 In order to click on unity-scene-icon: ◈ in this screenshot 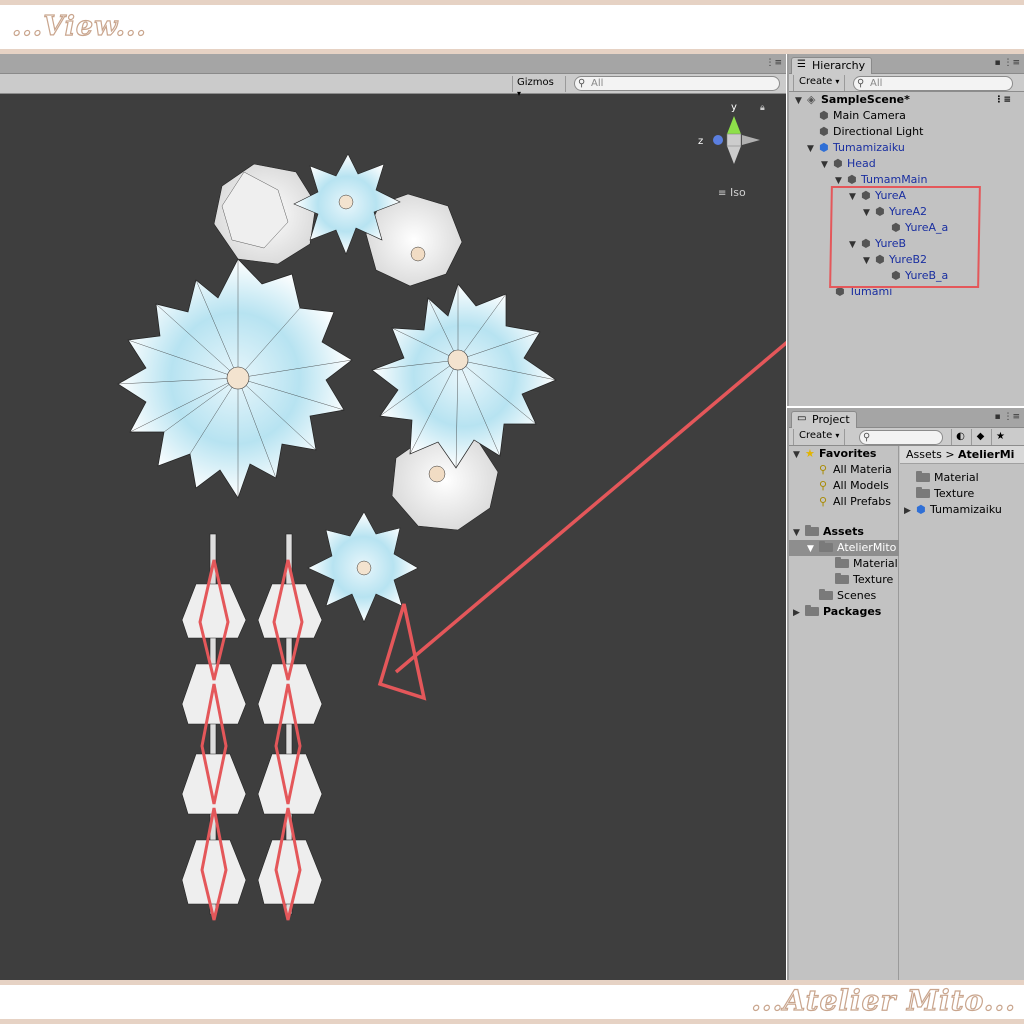, I will do `click(811, 99)`.